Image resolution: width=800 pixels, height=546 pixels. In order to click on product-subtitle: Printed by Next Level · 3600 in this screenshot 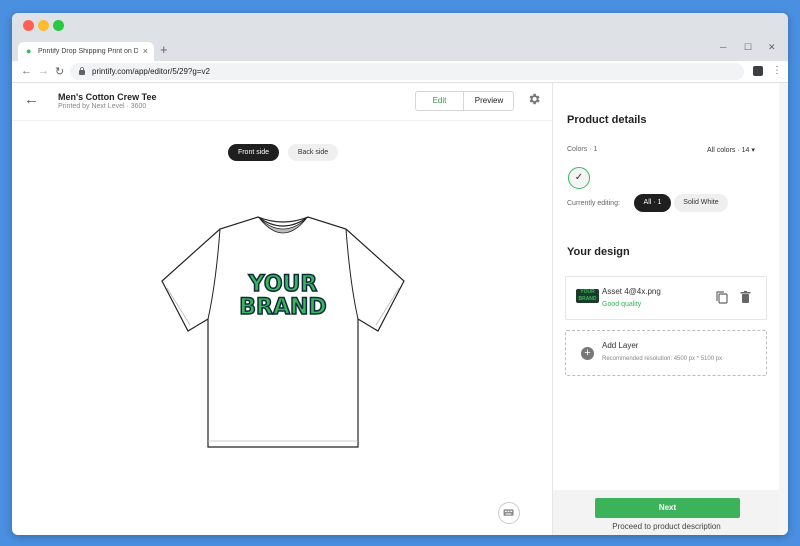, I will do `click(102, 106)`.